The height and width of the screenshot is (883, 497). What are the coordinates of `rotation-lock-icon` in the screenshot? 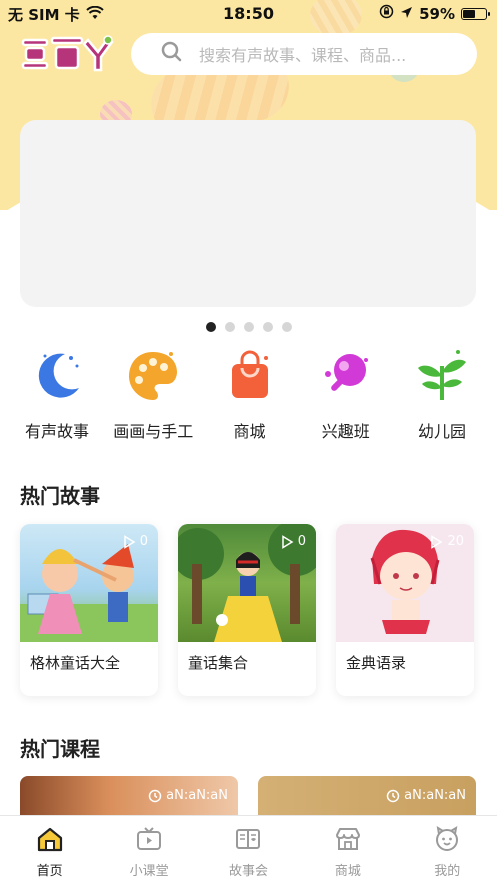 It's located at (386, 13).